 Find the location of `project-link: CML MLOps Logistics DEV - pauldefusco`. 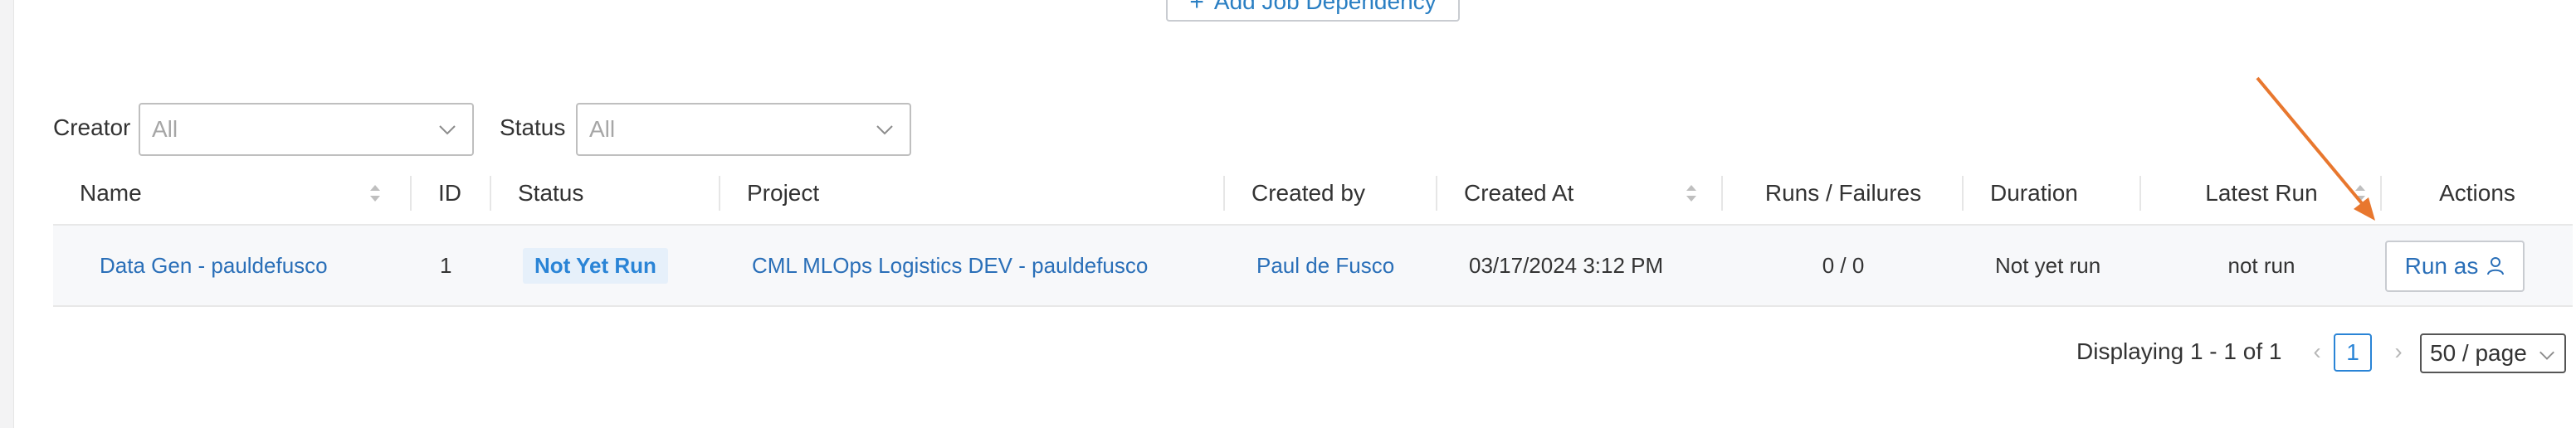

project-link: CML MLOps Logistics DEV - pauldefusco is located at coordinates (950, 265).